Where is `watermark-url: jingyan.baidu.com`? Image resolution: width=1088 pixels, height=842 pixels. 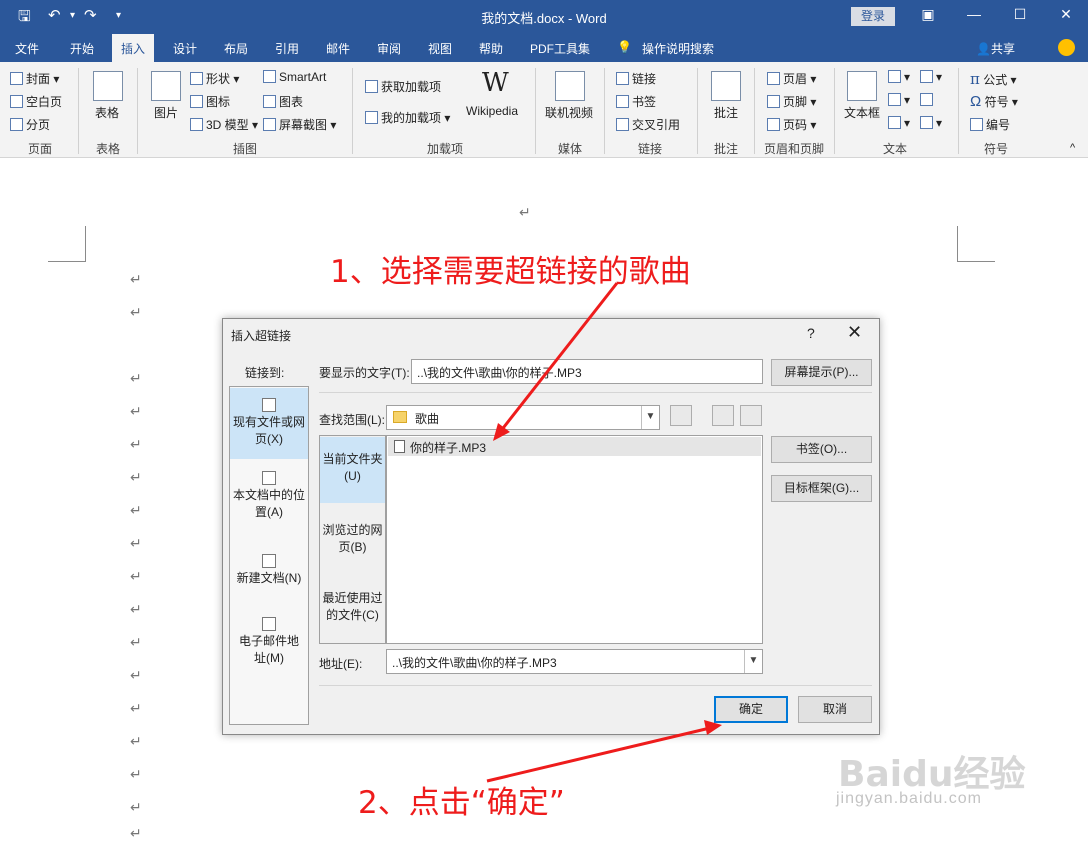 watermark-url: jingyan.baidu.com is located at coordinates (909, 798).